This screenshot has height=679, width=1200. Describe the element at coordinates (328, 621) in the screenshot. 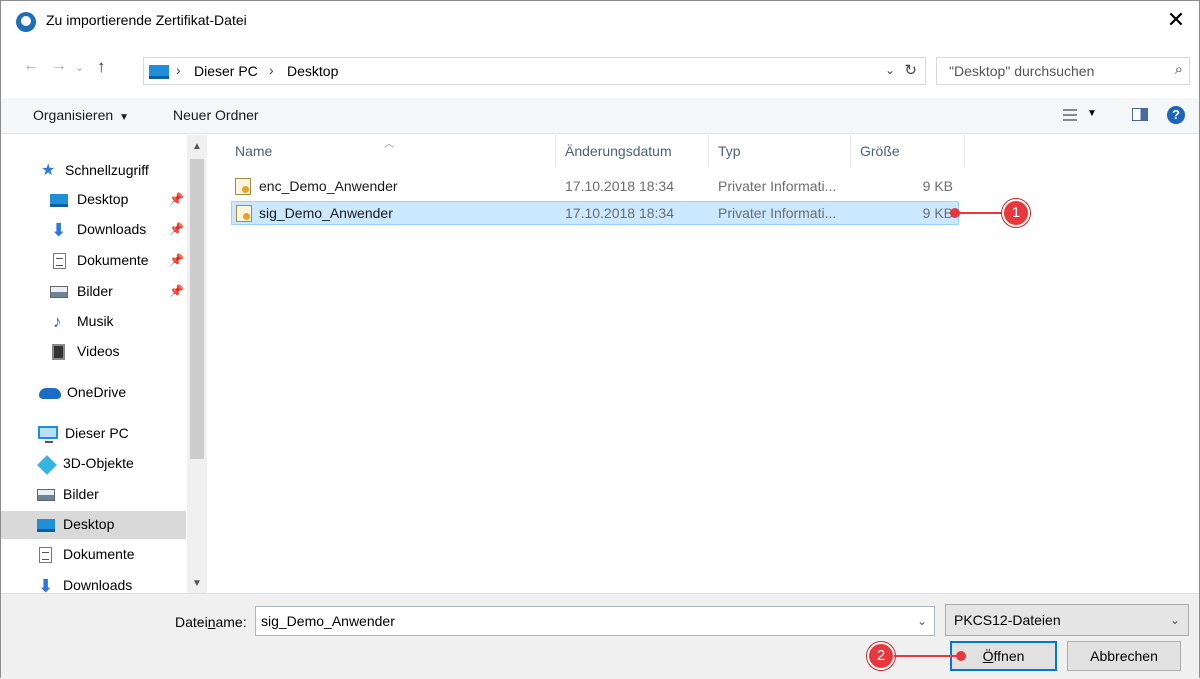

I see `filename-value: sig_Demo_Anwender` at that location.